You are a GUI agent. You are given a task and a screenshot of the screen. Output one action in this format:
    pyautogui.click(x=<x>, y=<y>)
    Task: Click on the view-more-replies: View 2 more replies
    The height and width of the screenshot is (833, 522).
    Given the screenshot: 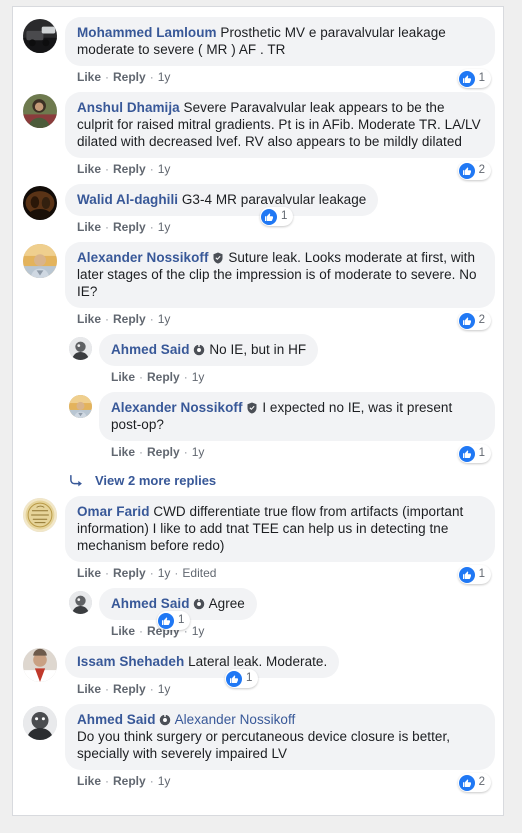 What is the action you would take?
    pyautogui.click(x=282, y=481)
    